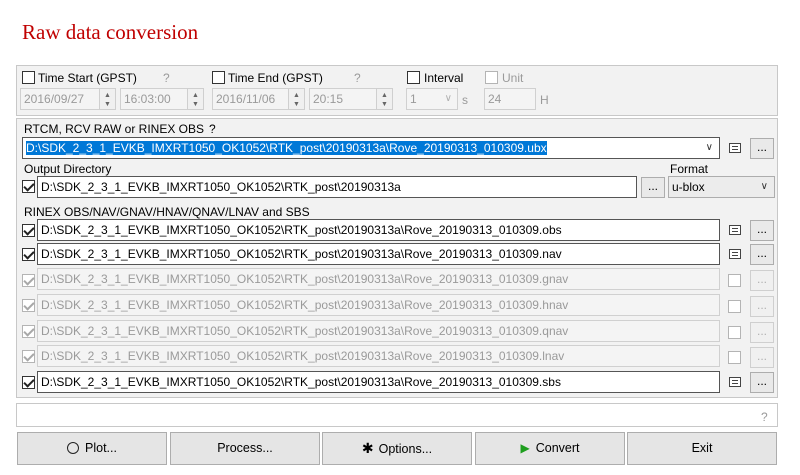 The height and width of the screenshot is (475, 800). What do you see at coordinates (413, 77) in the screenshot?
I see `interval-checkbox` at bounding box center [413, 77].